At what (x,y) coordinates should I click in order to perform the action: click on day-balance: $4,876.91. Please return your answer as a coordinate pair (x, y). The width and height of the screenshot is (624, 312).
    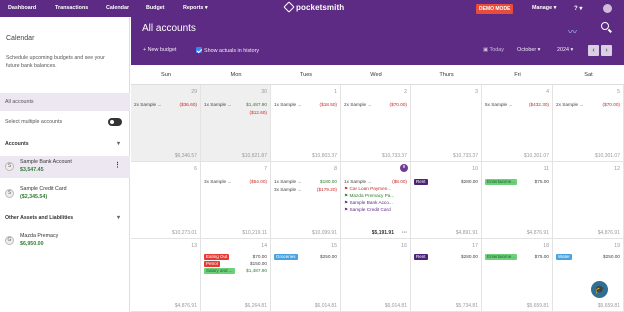
    Looking at the image, I should click on (608, 233).